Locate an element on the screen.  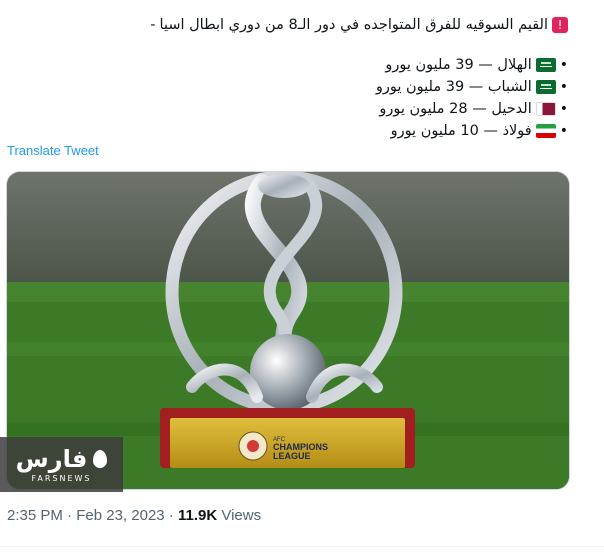
team-line: • الهلال — 39 مليون يورو is located at coordinates (288, 65).